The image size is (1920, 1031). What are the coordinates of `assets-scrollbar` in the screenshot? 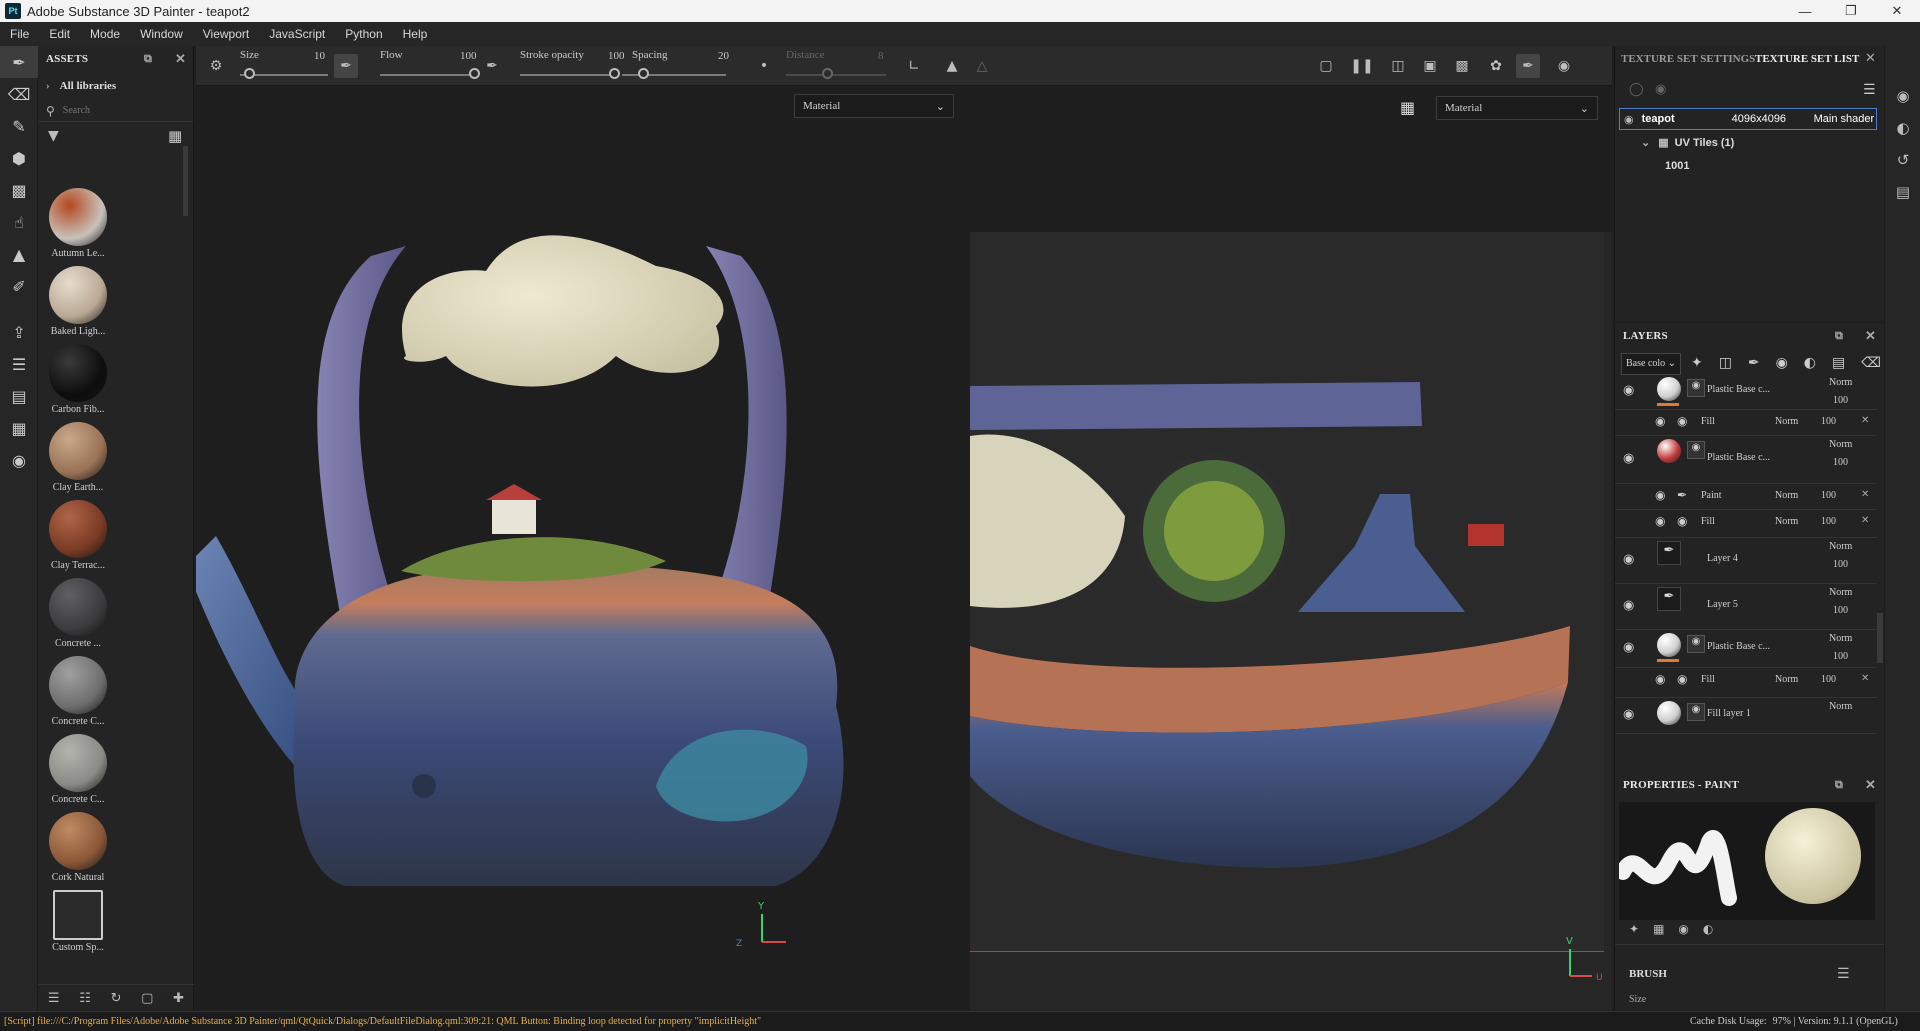 It's located at (185, 181).